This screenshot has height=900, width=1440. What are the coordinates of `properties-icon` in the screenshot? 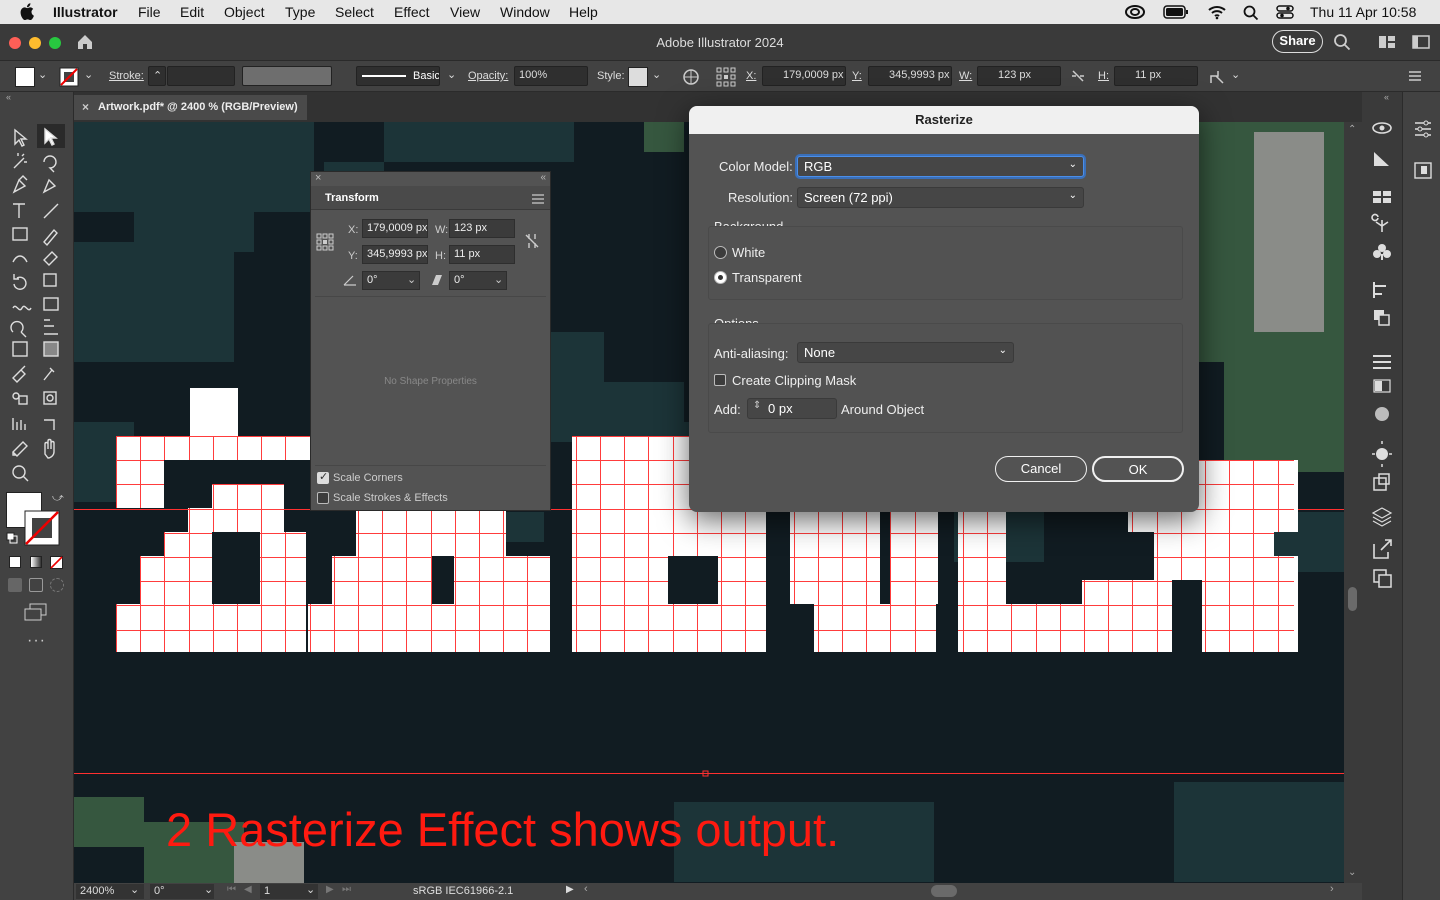 It's located at (1423, 129).